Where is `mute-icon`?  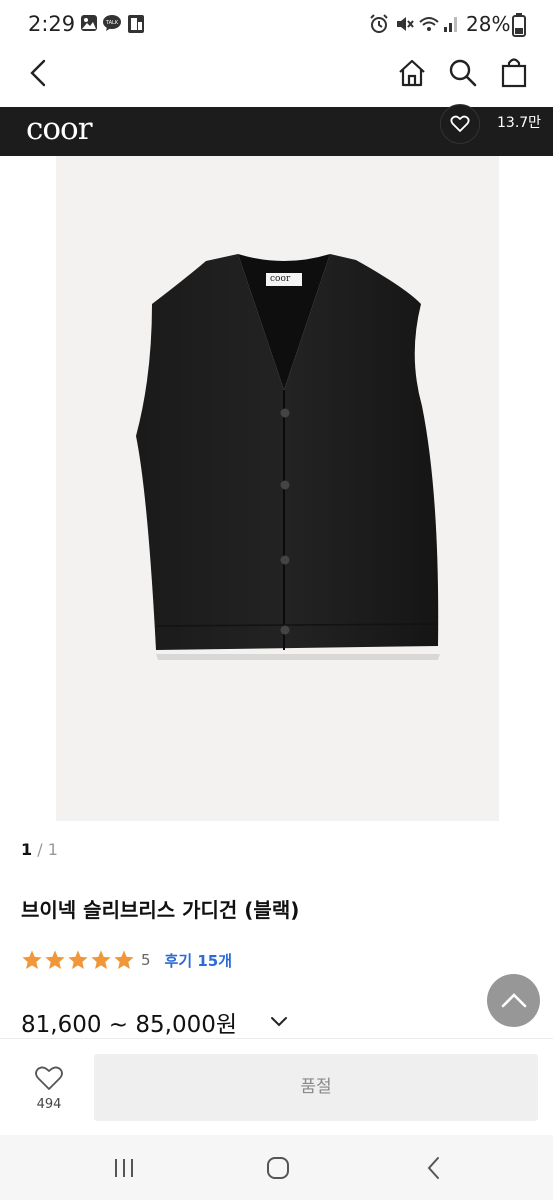
mute-icon is located at coordinates (405, 24).